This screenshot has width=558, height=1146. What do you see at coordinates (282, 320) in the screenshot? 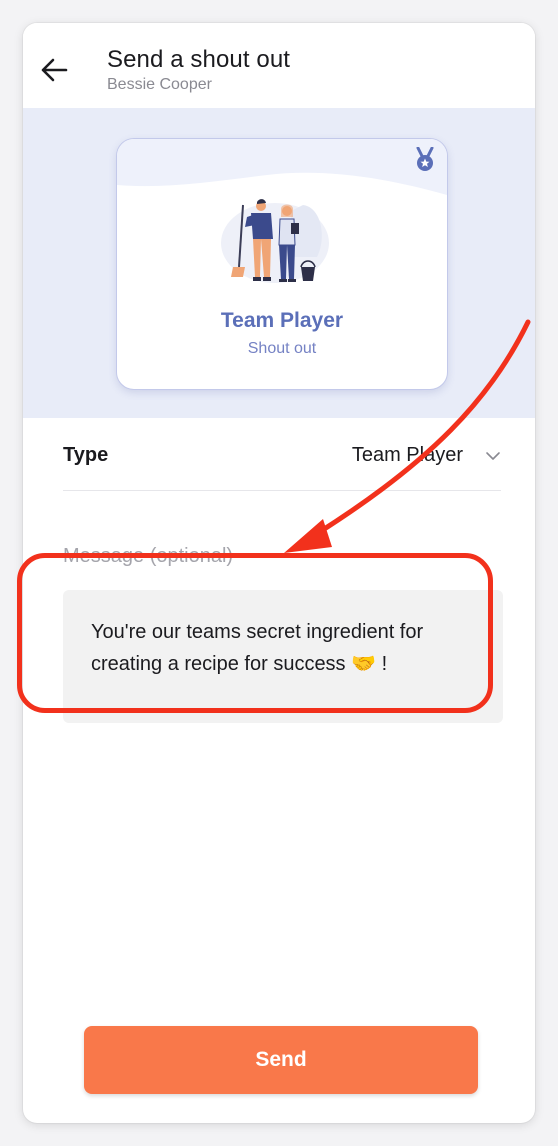
I see `card-title: Team Player` at bounding box center [282, 320].